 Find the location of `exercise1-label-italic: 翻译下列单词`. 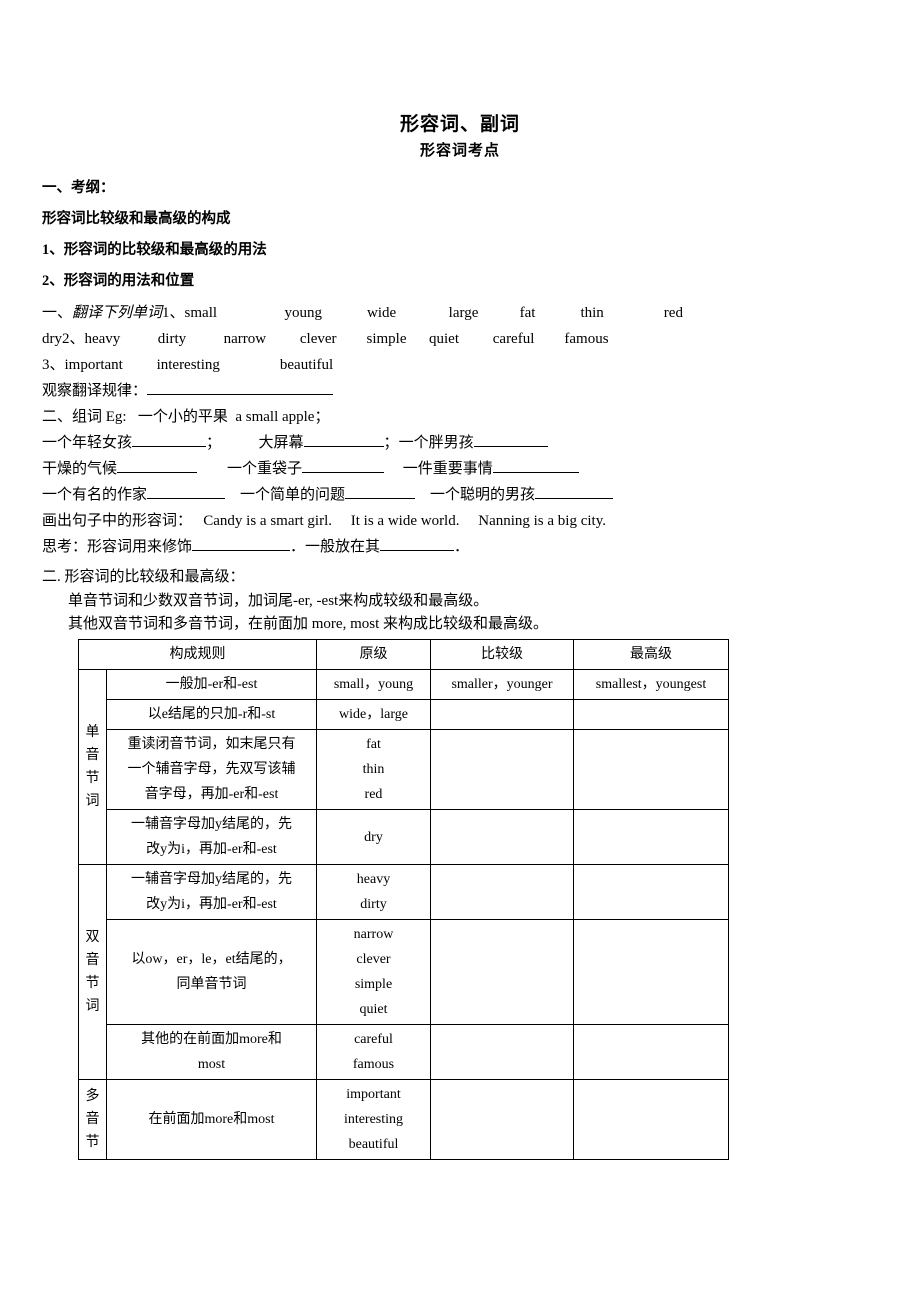

exercise1-label-italic: 翻译下列单词 is located at coordinates (117, 313).